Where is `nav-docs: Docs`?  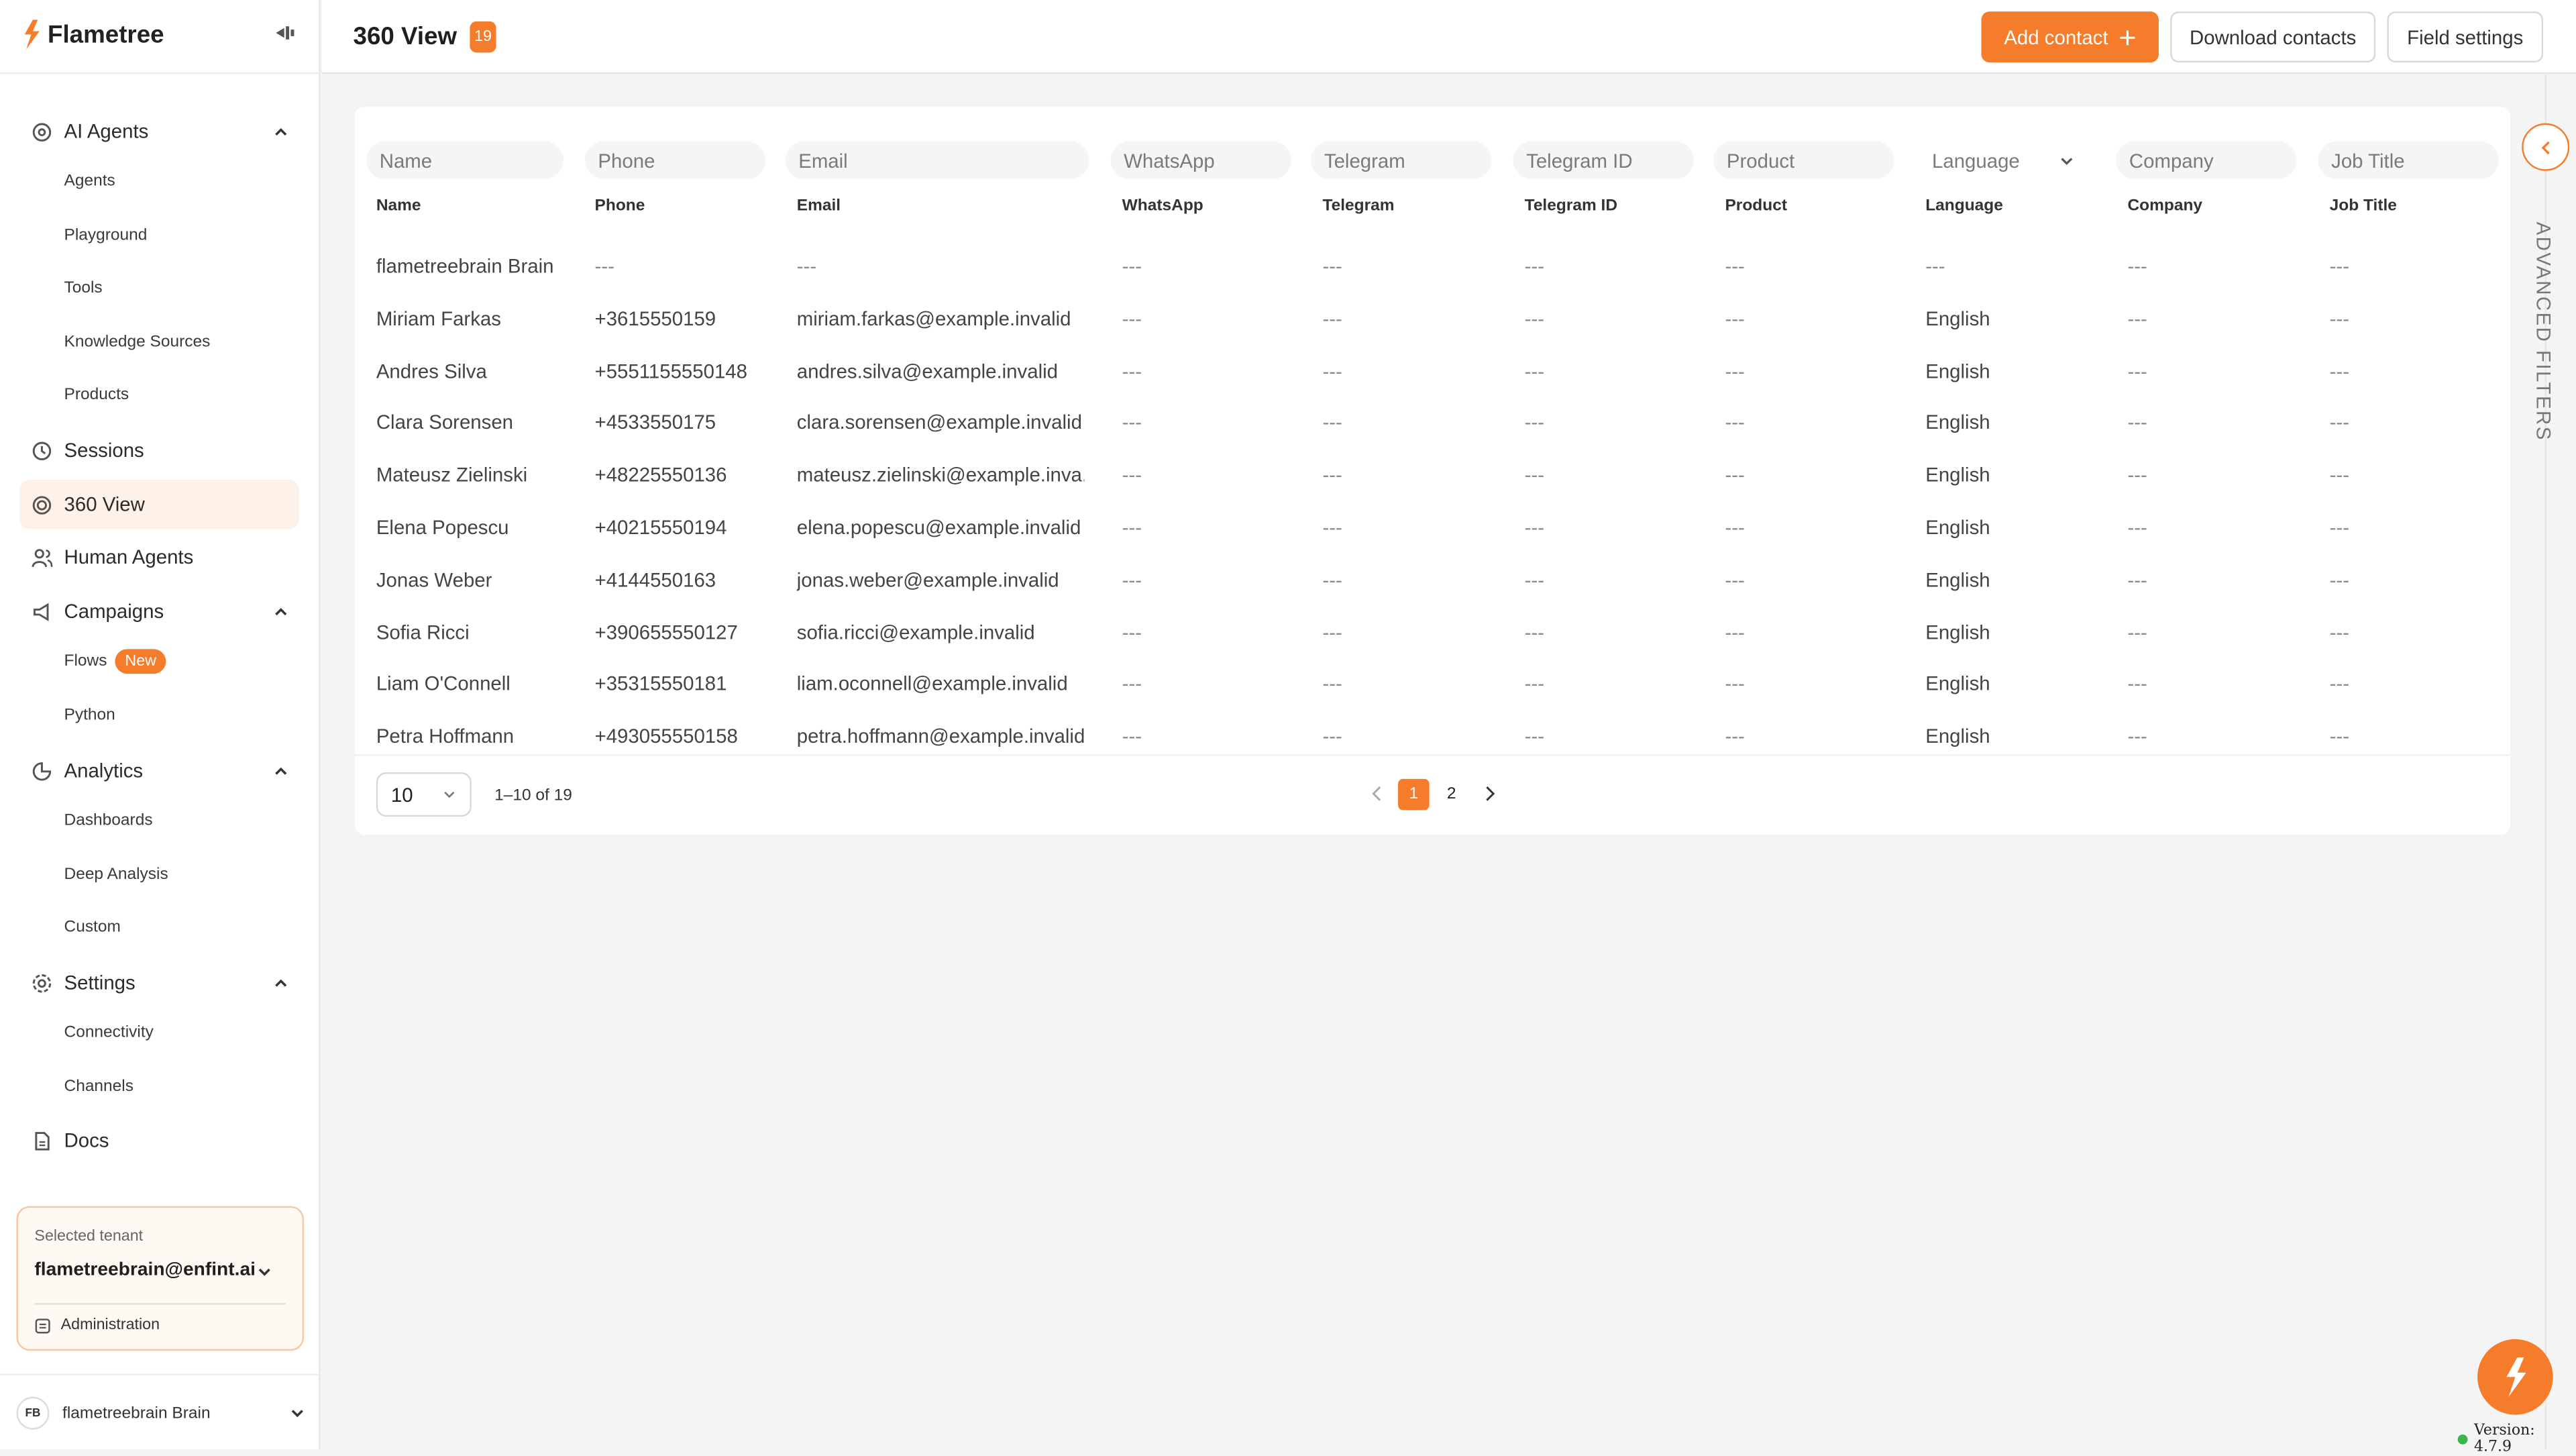 nav-docs: Docs is located at coordinates (159, 1140).